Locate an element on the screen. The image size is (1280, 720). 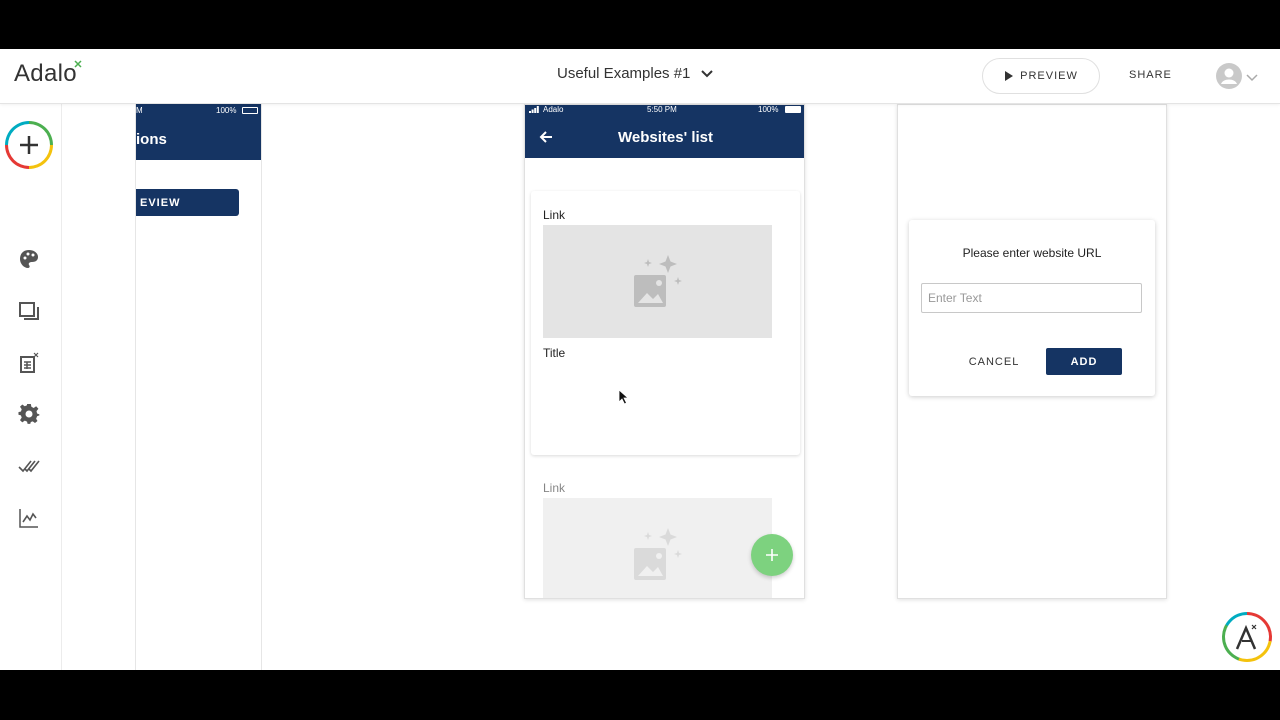
logo-spark-icon is located at coordinates (78, 64).